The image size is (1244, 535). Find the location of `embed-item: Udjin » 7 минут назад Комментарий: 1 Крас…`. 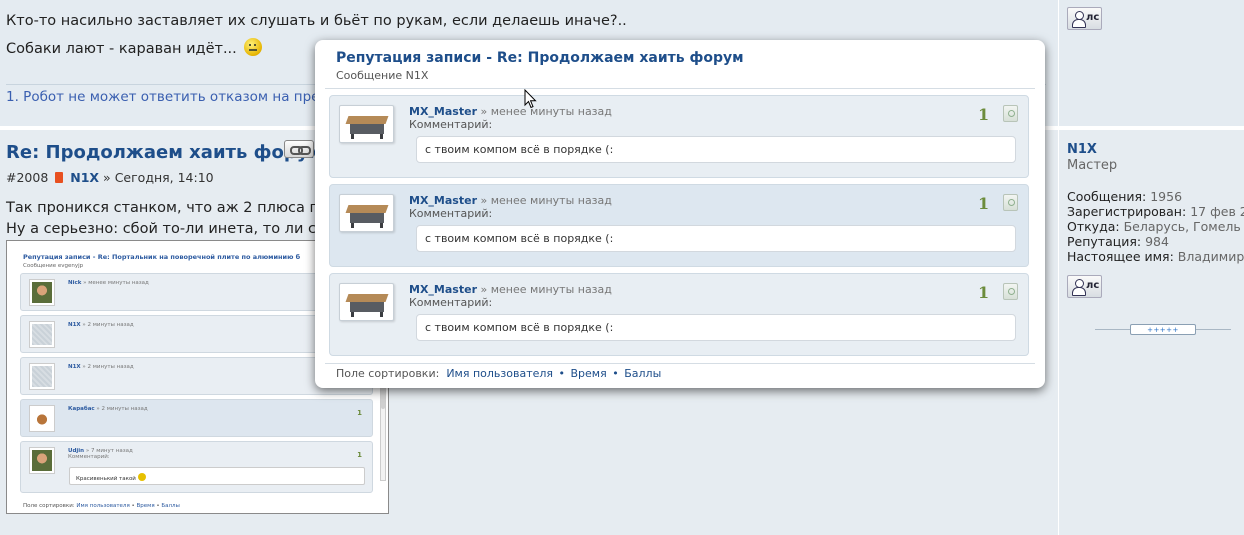

embed-item: Udjin » 7 минут назад Комментарий: 1 Крас… is located at coordinates (196, 467).